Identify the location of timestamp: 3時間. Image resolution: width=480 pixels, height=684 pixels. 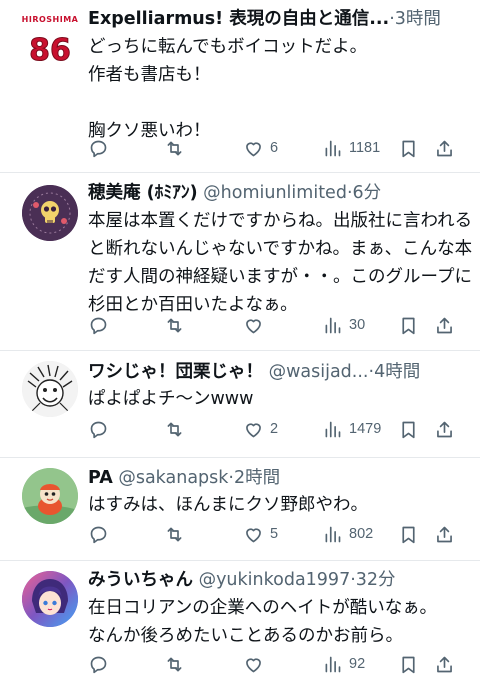
(418, 19).